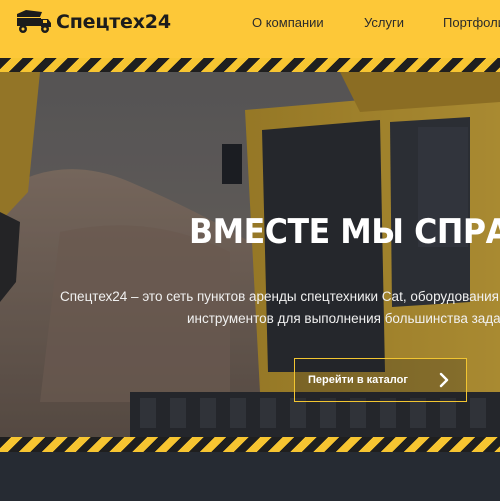 Image resolution: width=500 pixels, height=501 pixels. Describe the element at coordinates (250, 24) in the screenshot. I see `main-nav: О компании Услуги Портфолио` at that location.